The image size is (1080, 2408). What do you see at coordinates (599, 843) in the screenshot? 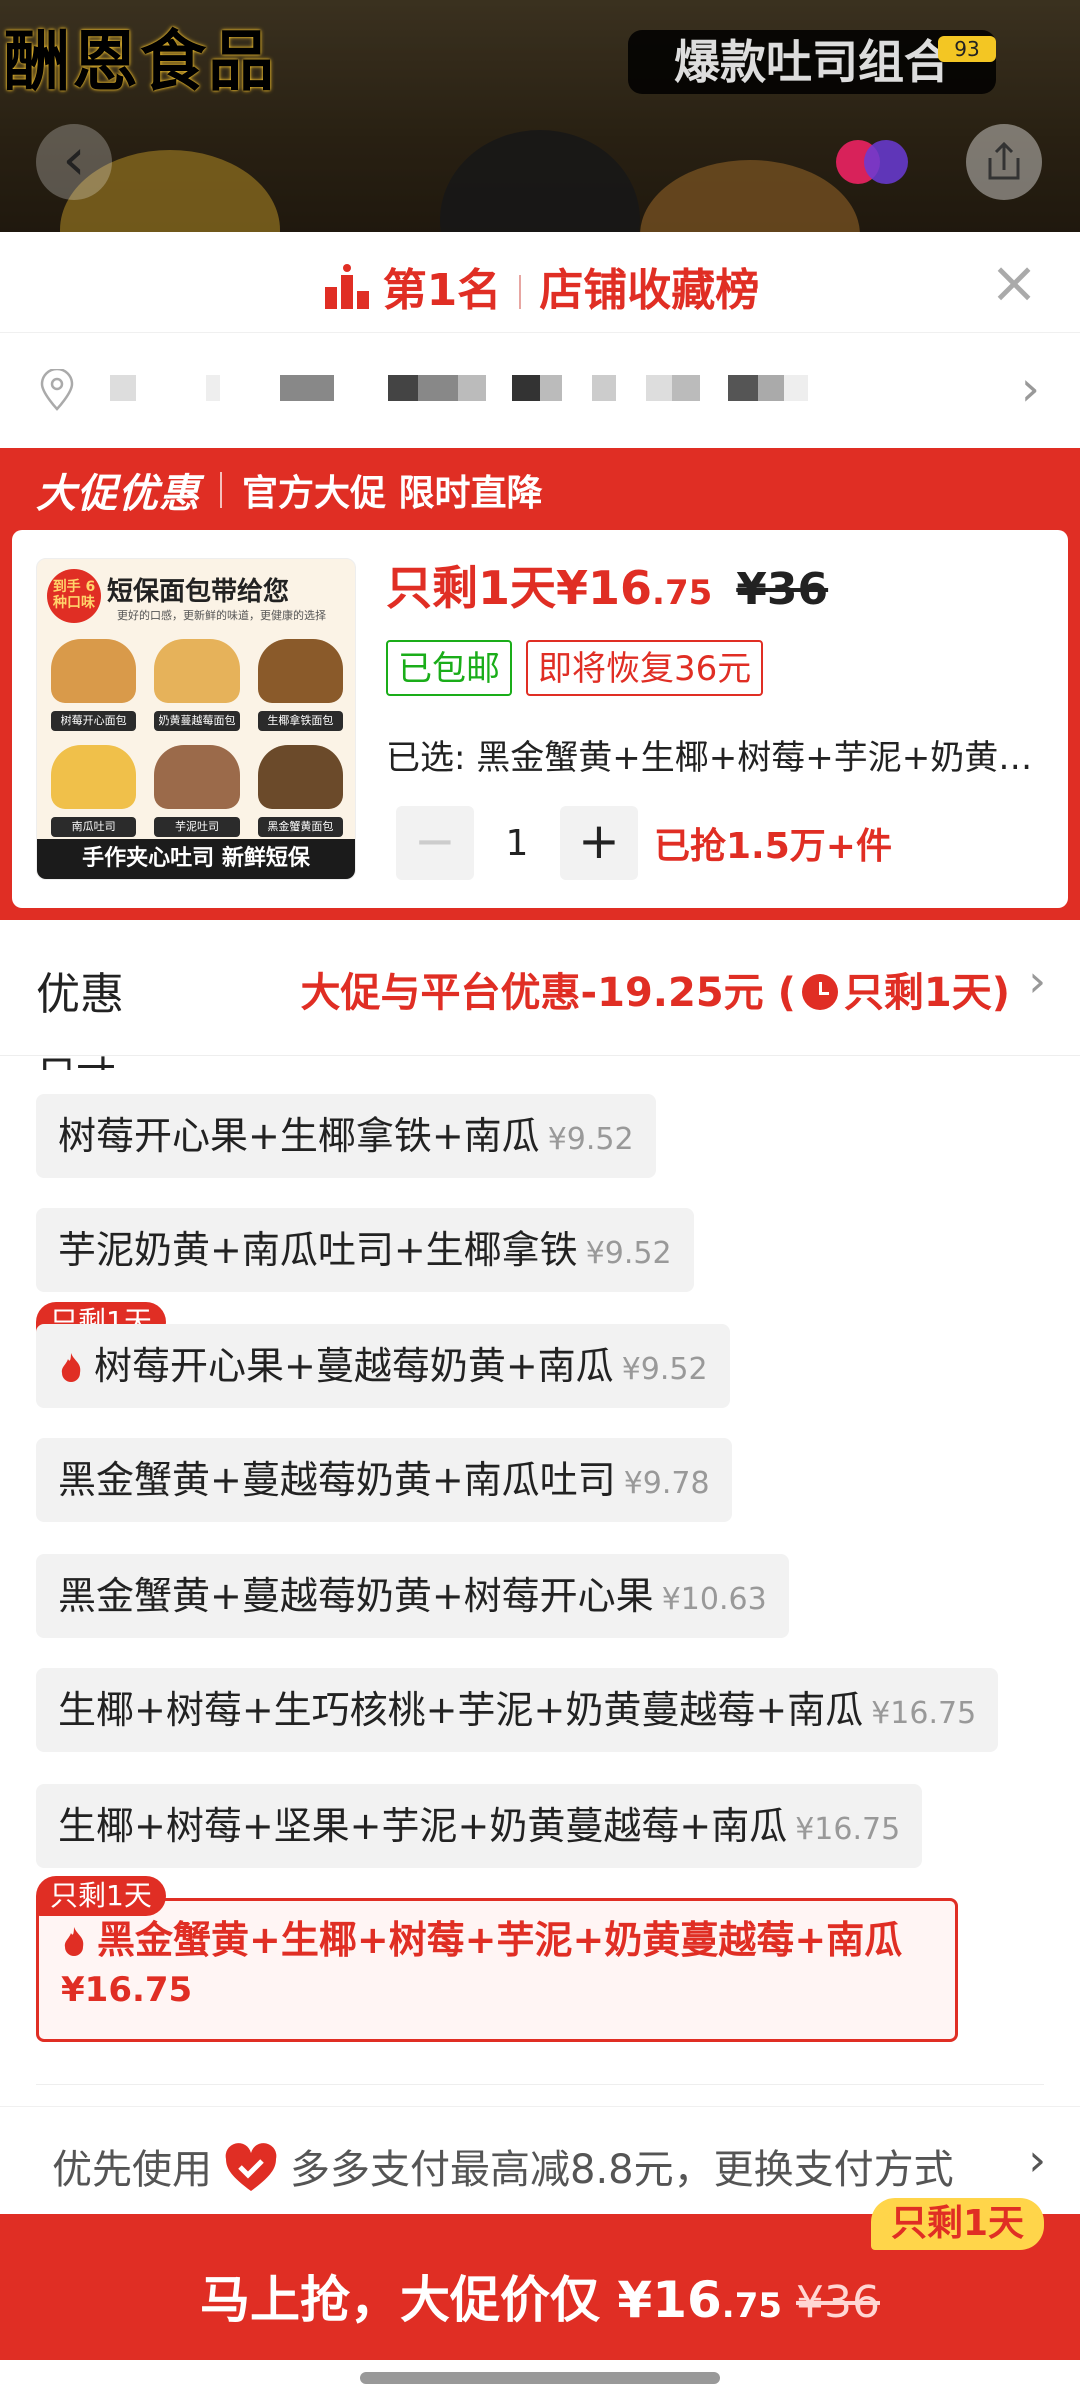
I see `increase-button: +` at bounding box center [599, 843].